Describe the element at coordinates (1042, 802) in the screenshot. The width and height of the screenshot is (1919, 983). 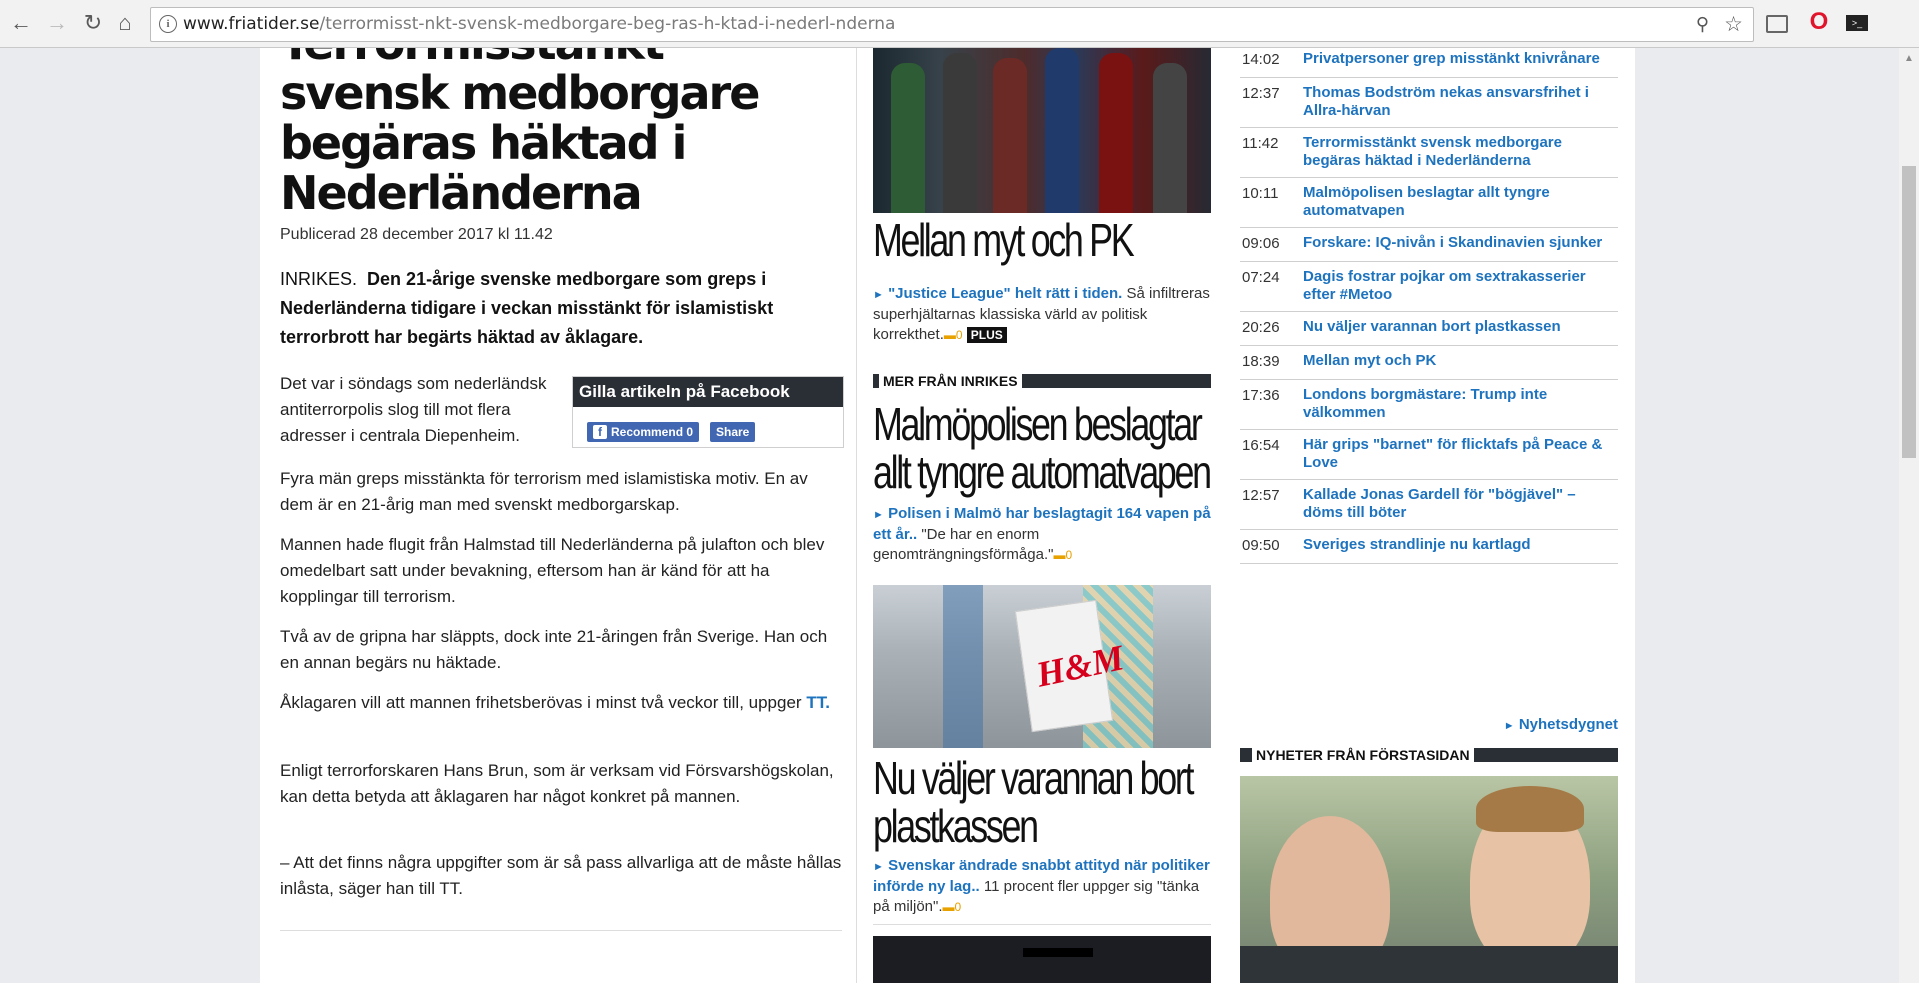
I see `story-title: Nu väljer varannan bort plastkassen` at that location.